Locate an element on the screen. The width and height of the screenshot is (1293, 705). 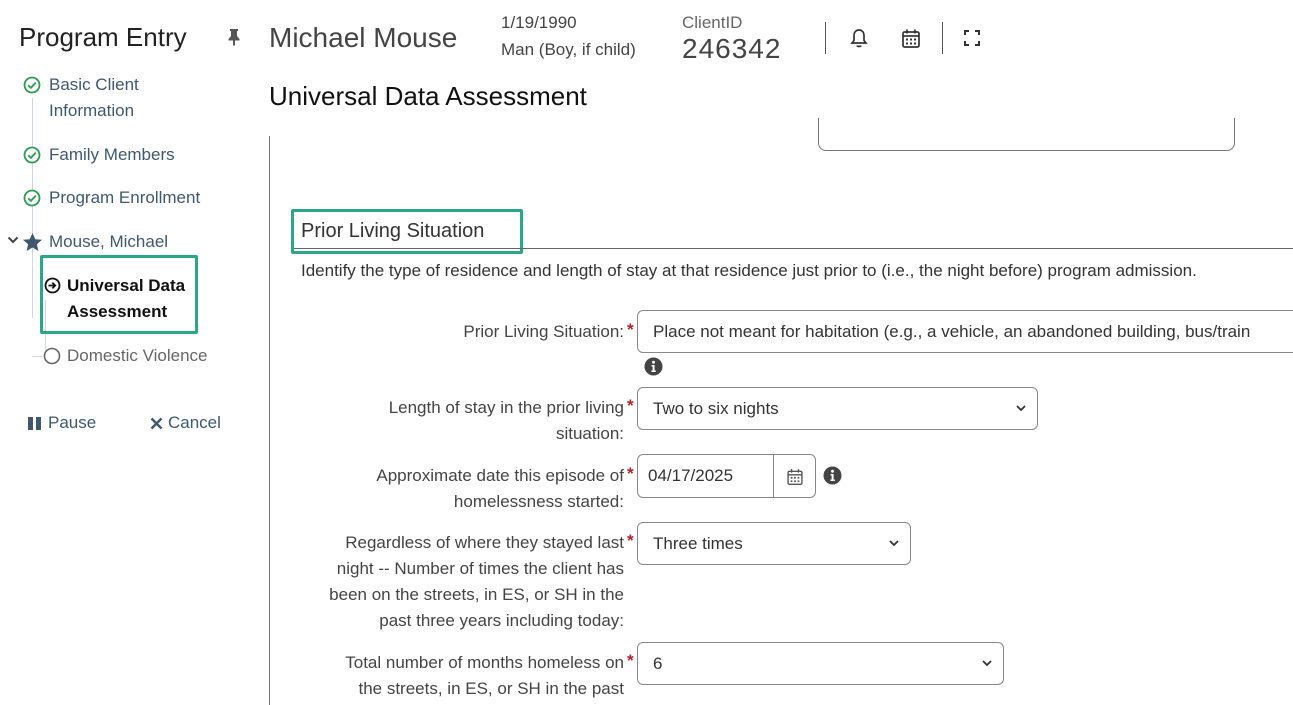
select-value: Two to six nights is located at coordinates (716, 408).